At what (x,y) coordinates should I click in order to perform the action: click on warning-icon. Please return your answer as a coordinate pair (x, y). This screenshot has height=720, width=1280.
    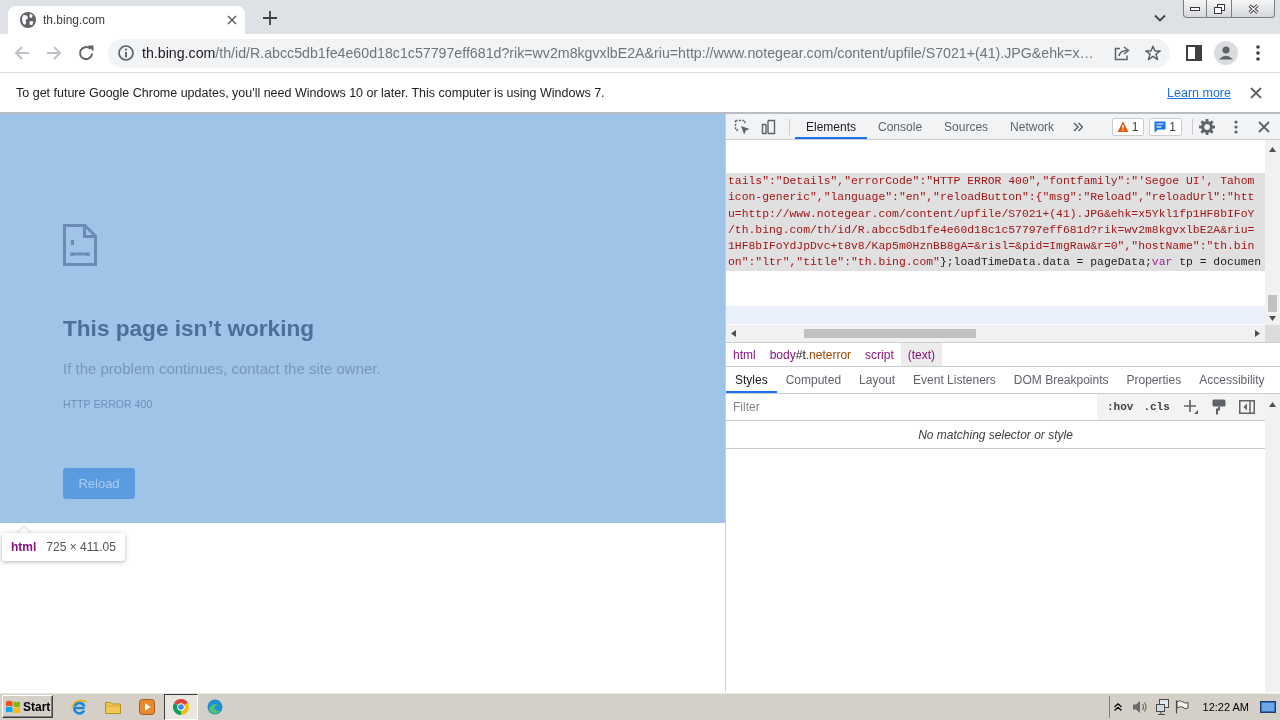
    Looking at the image, I should click on (1122, 126).